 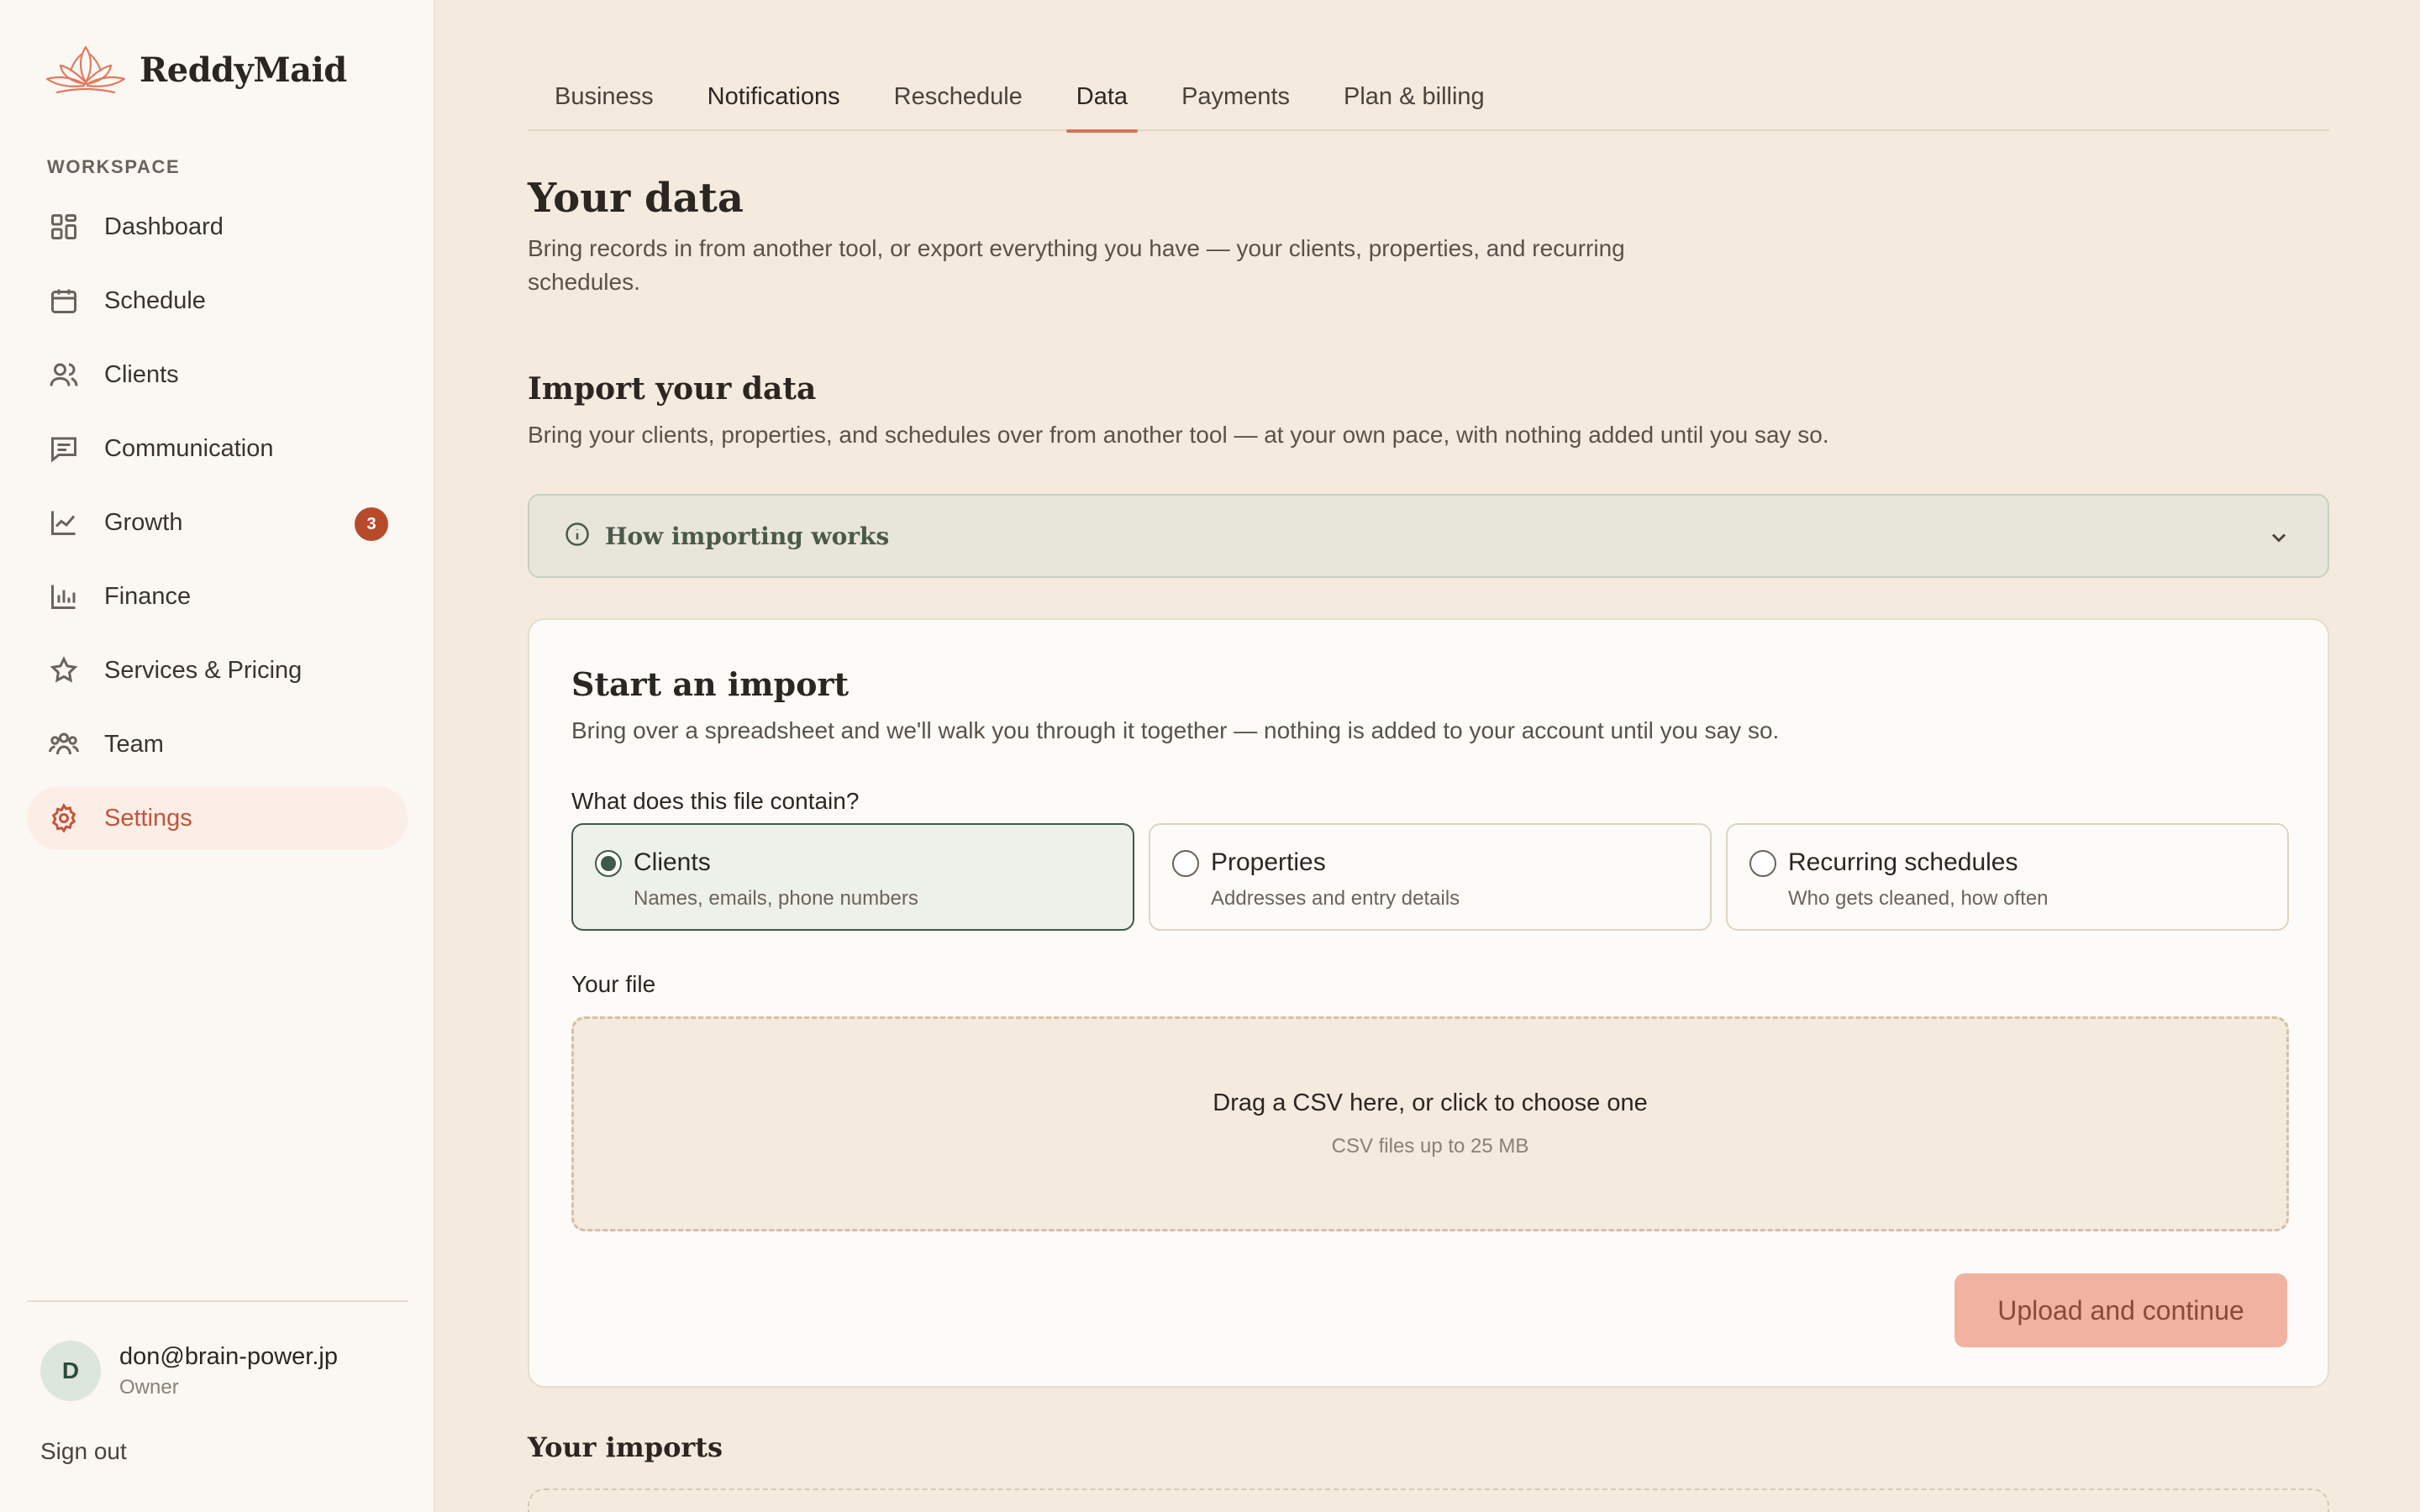 What do you see at coordinates (64, 301) in the screenshot?
I see `calendar-icon` at bounding box center [64, 301].